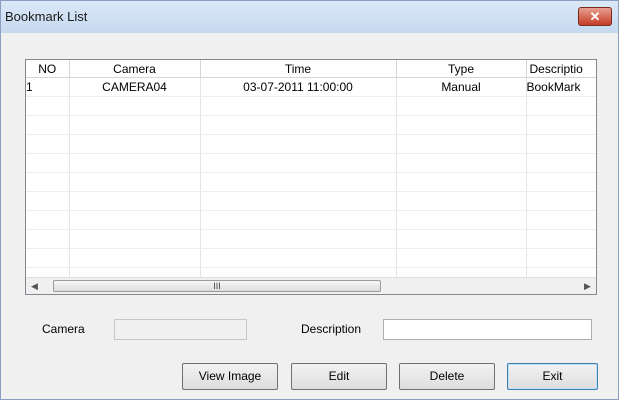  What do you see at coordinates (309, 17) in the screenshot?
I see `title-bar: Bookmark List ✕` at bounding box center [309, 17].